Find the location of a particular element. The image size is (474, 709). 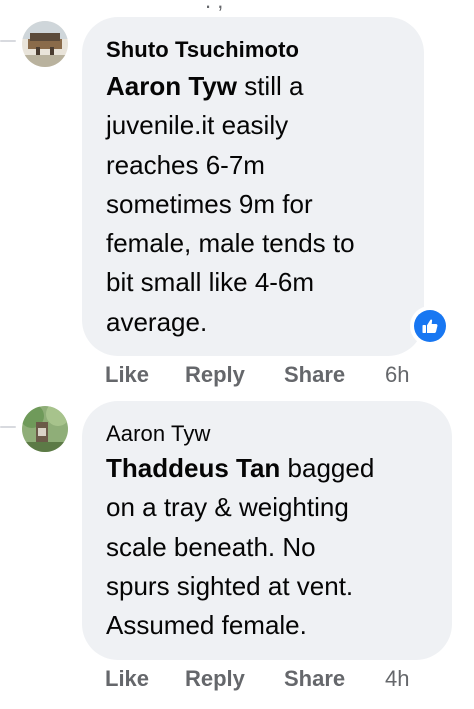

comment-line: on a tray & weighting is located at coordinates (227, 507).